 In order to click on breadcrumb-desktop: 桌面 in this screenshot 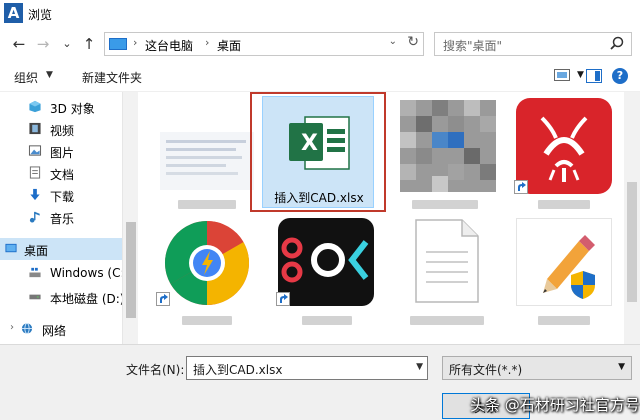, I will do `click(229, 45)`.